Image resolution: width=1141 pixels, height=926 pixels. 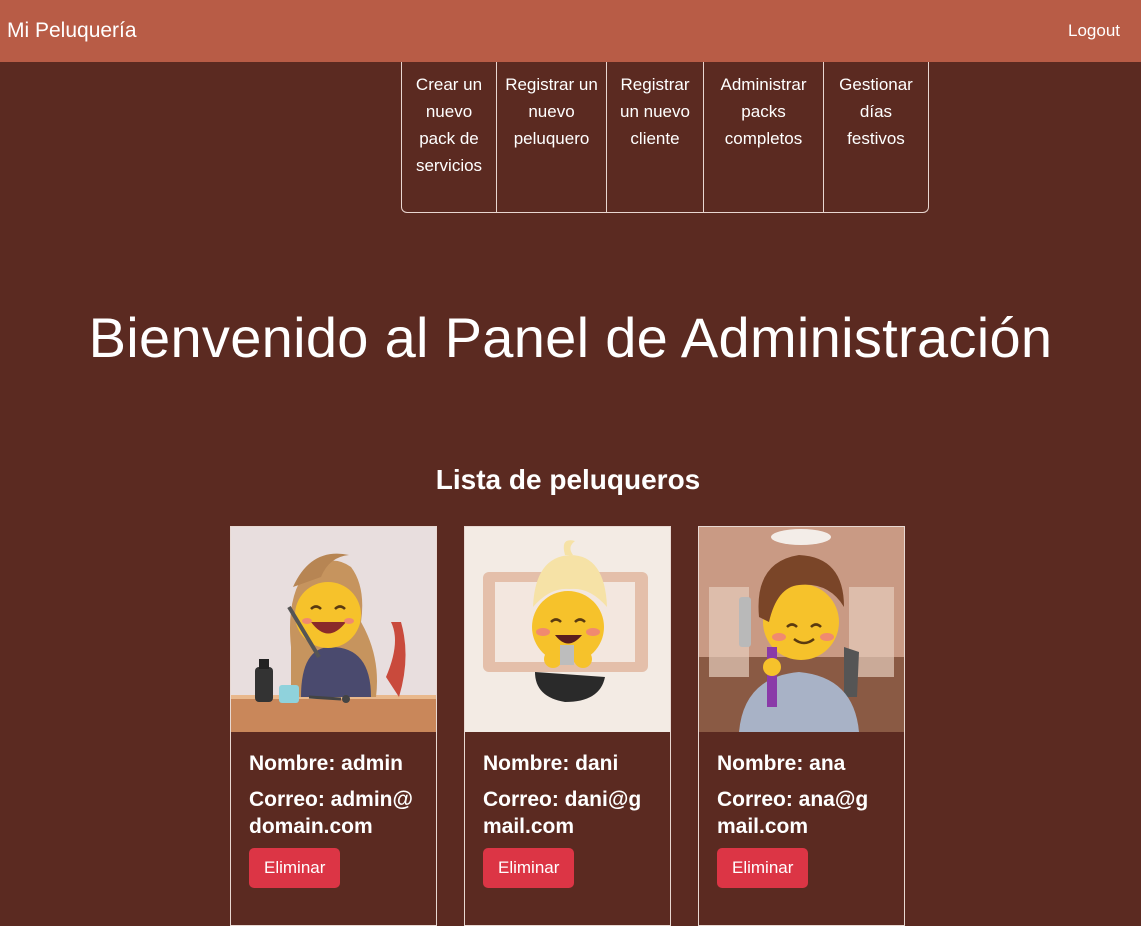 What do you see at coordinates (551, 763) in the screenshot?
I see `stylist-name: Nombre: dani` at bounding box center [551, 763].